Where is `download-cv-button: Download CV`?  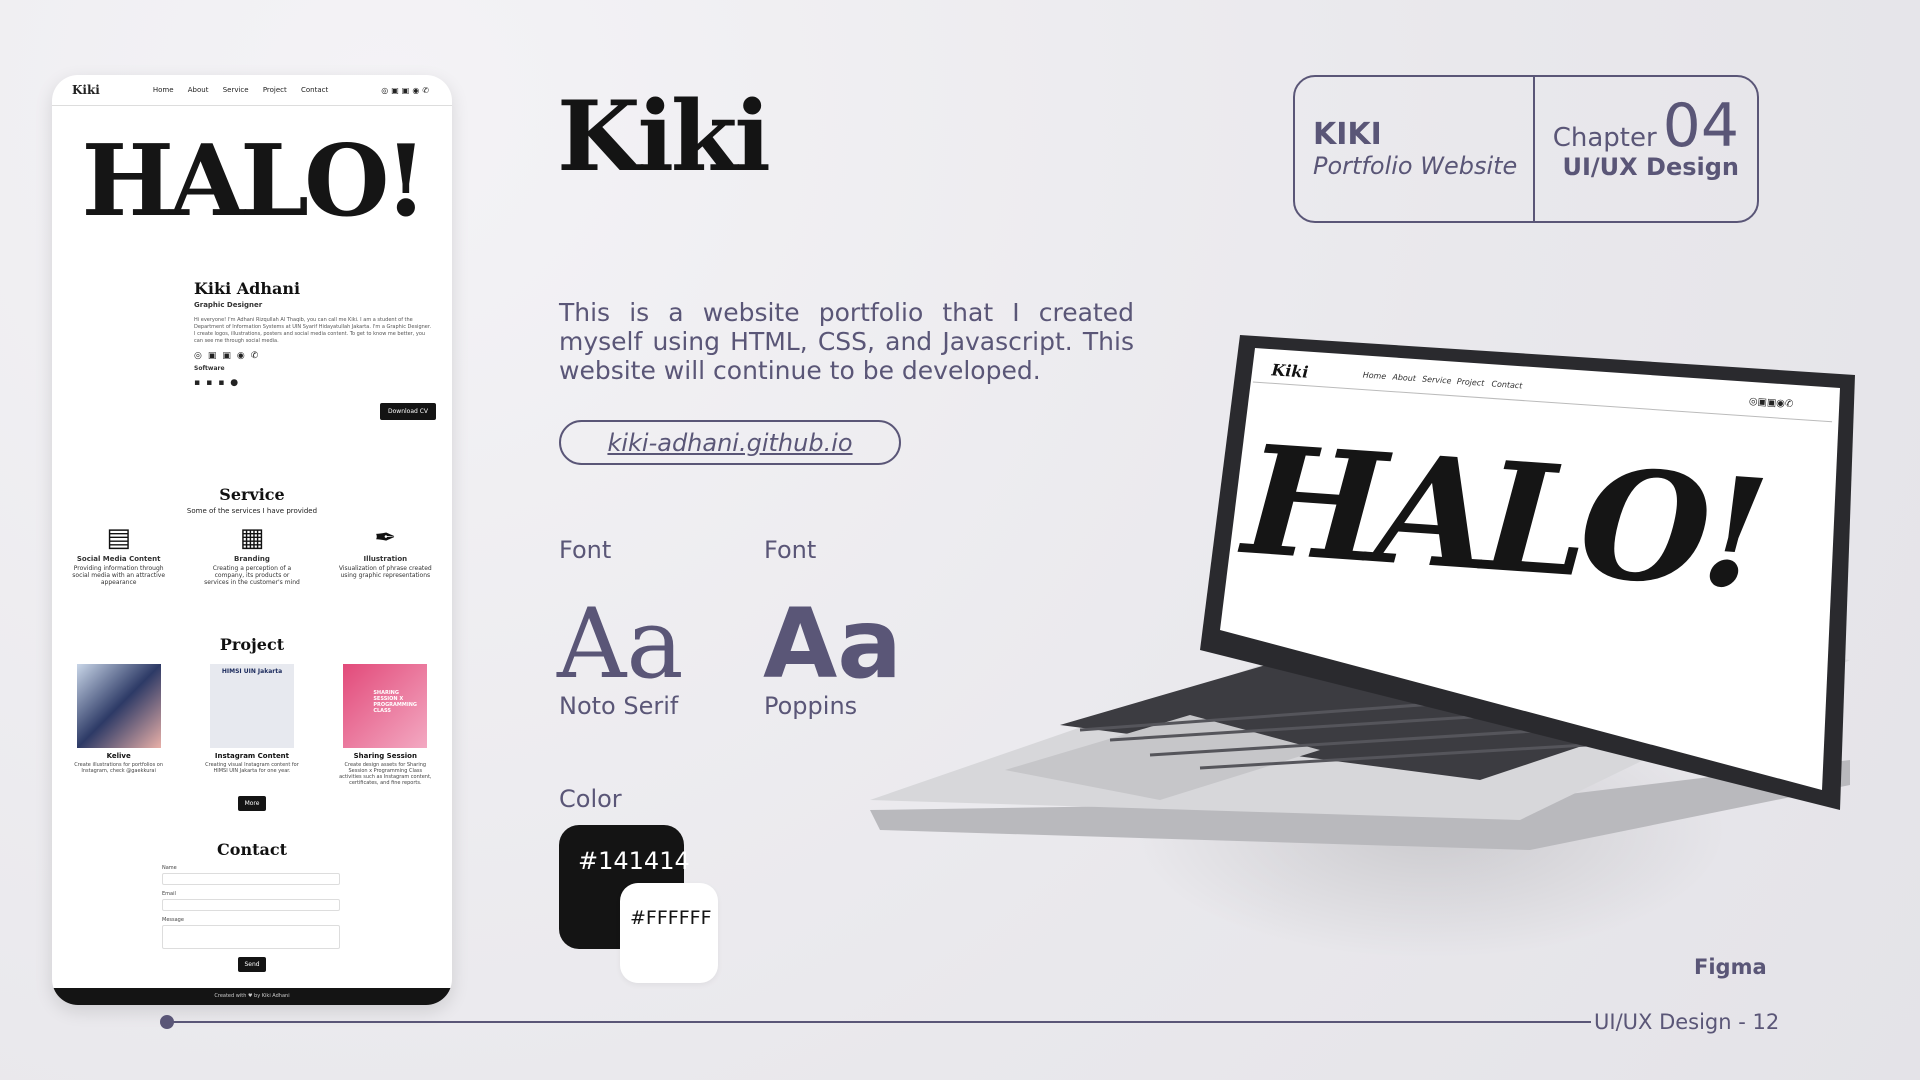
download-cv-button: Download CV is located at coordinates (408, 411).